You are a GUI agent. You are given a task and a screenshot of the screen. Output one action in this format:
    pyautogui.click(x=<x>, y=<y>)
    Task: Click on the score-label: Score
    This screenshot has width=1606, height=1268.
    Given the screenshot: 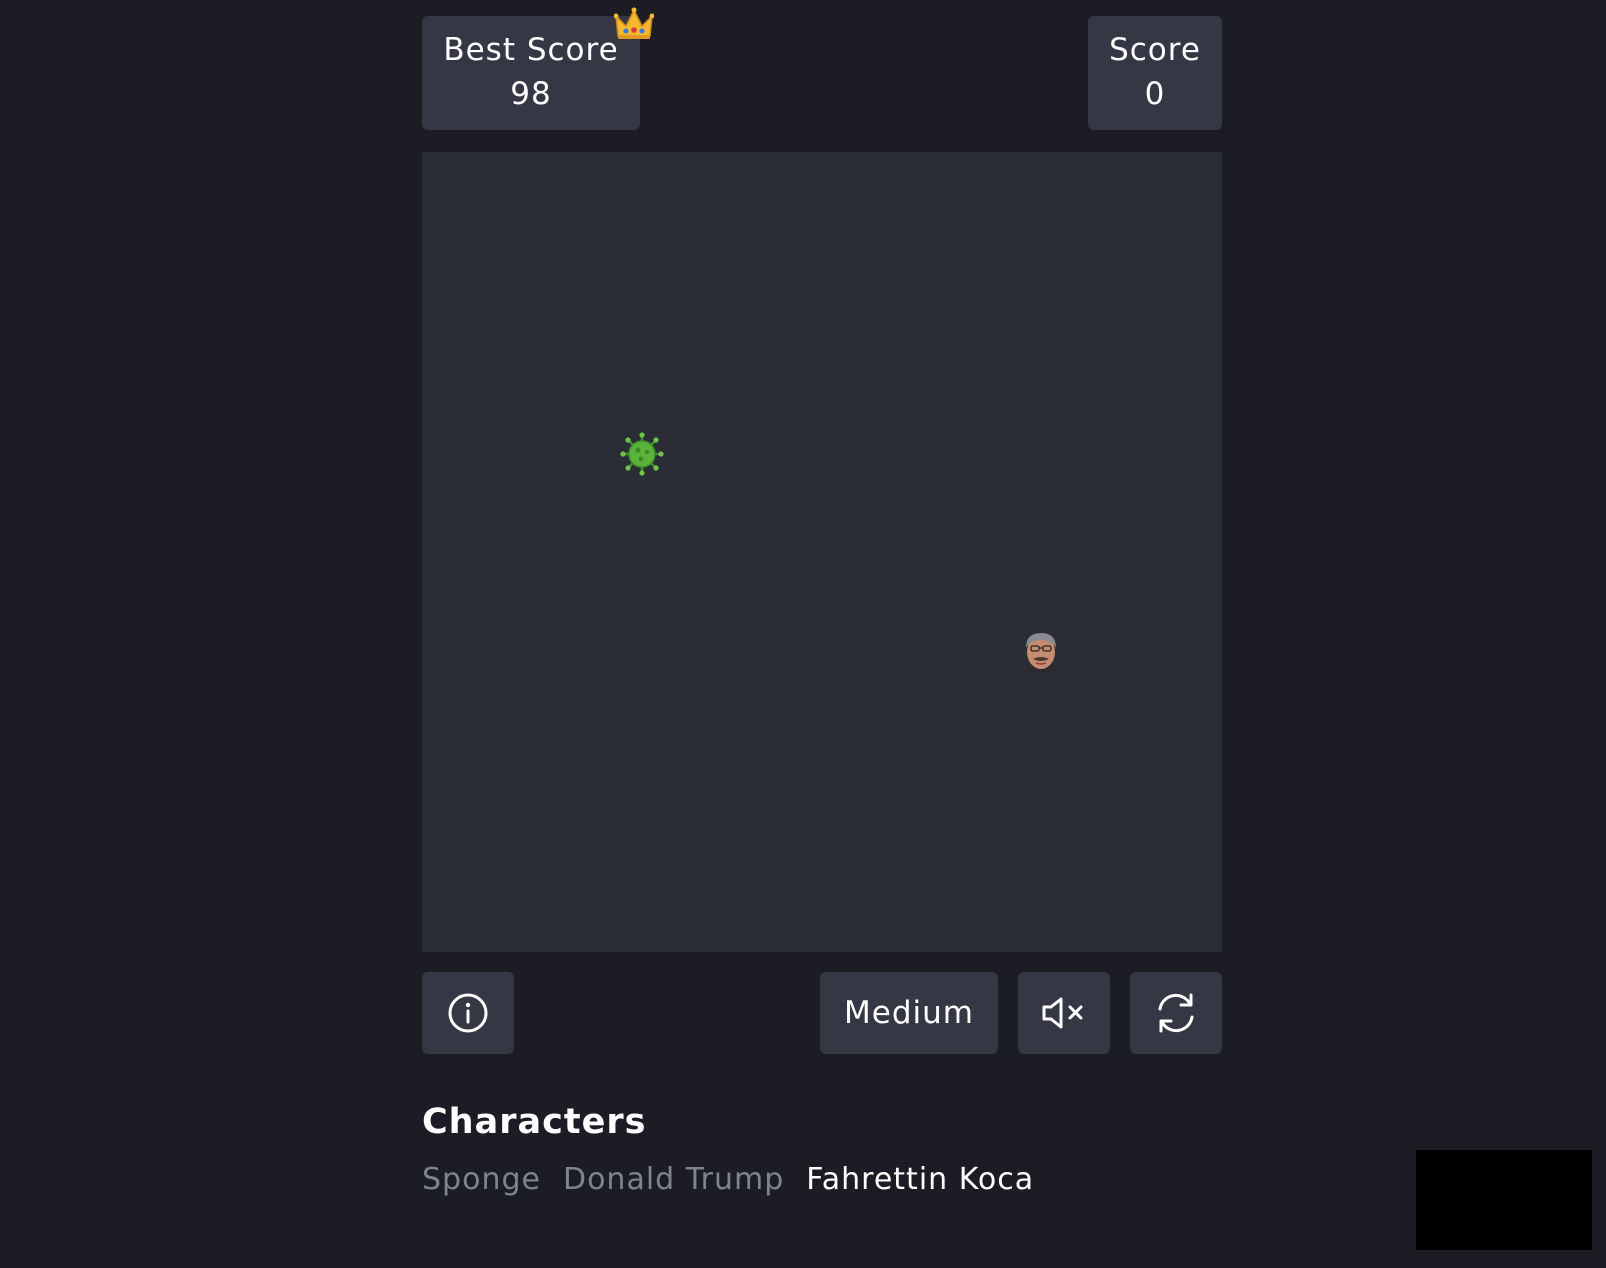 What is the action you would take?
    pyautogui.click(x=1155, y=50)
    